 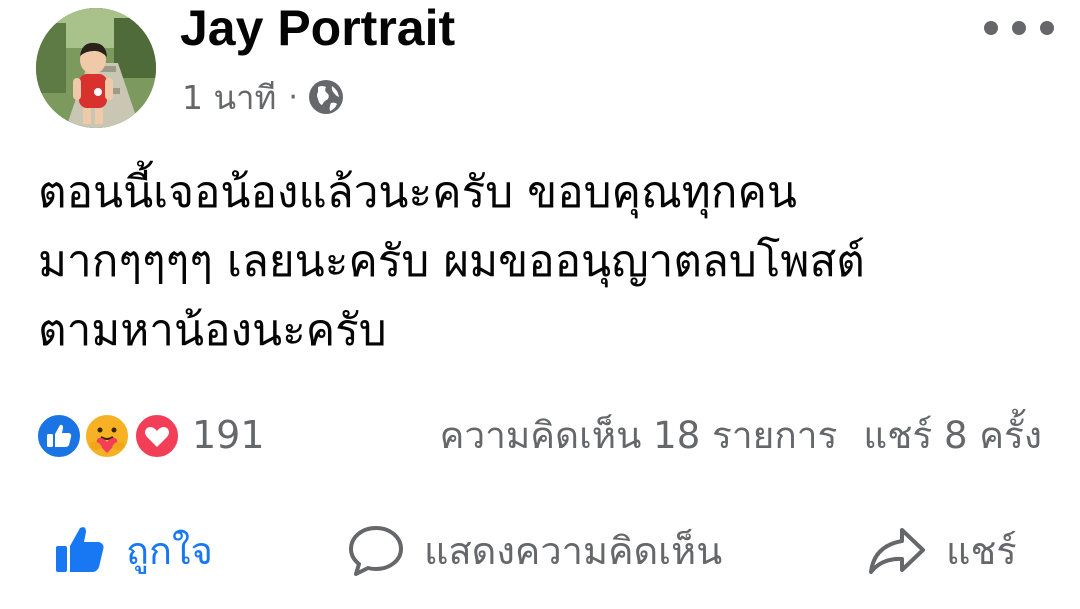 I want to click on thumbs-up-icon, so click(x=80, y=549).